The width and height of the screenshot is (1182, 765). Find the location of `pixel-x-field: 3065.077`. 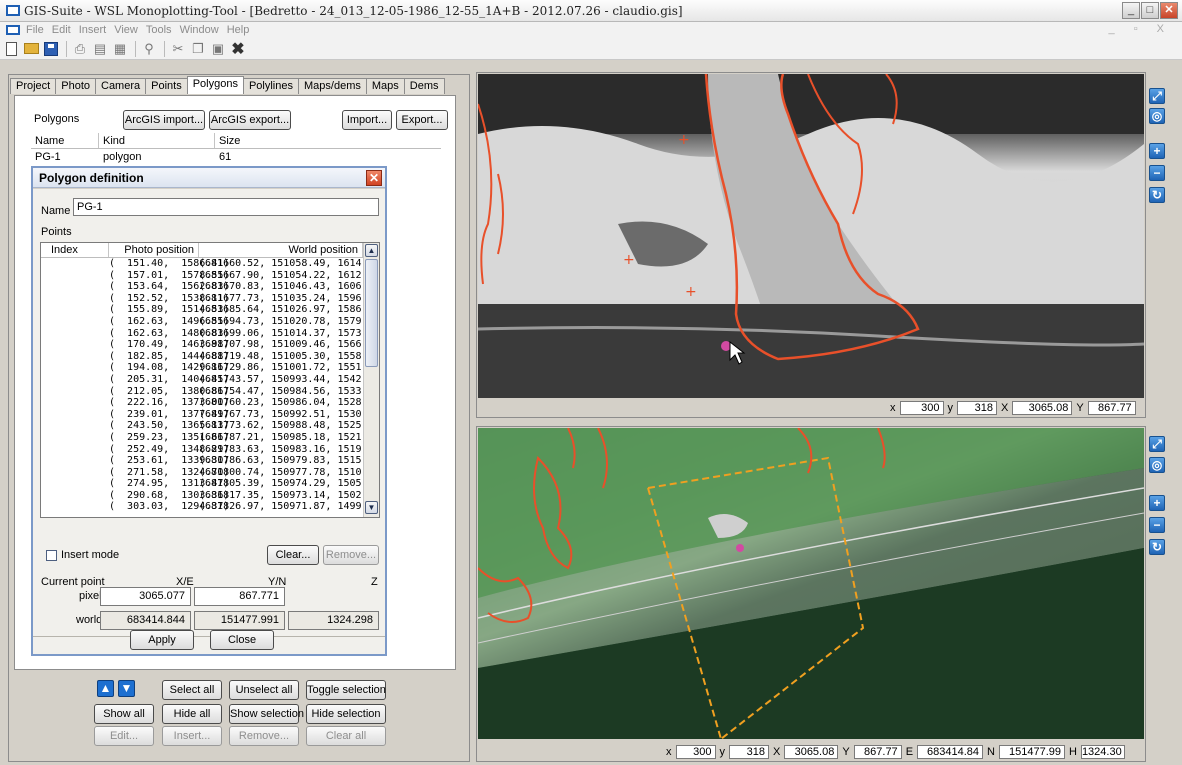

pixel-x-field: 3065.077 is located at coordinates (145, 596).